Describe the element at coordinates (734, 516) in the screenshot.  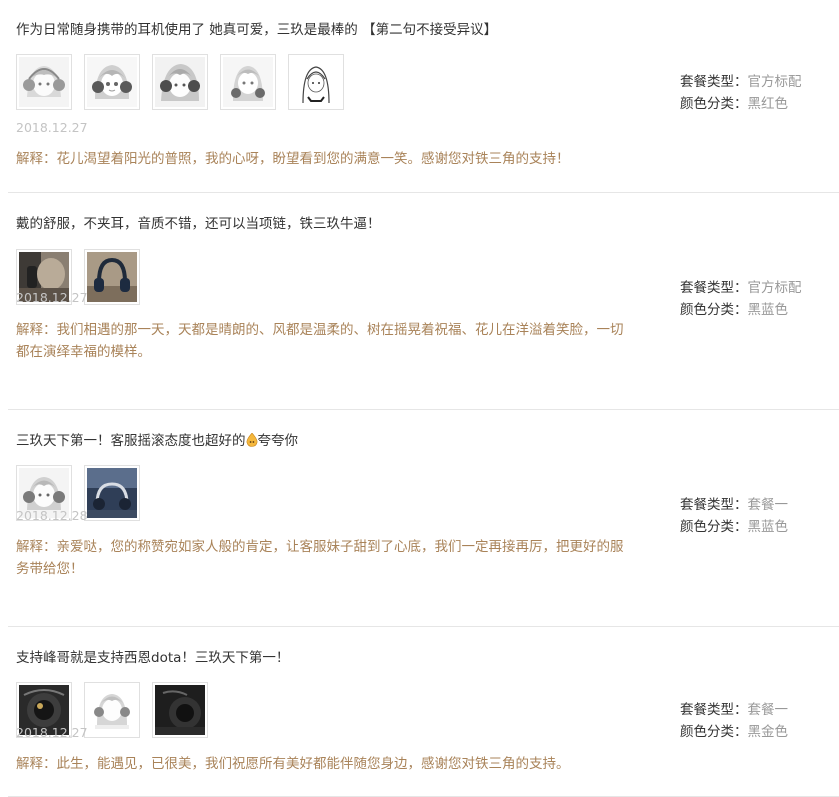
I see `purchase-info: 套餐类型：套餐一 颜色分类：黑蓝色` at that location.